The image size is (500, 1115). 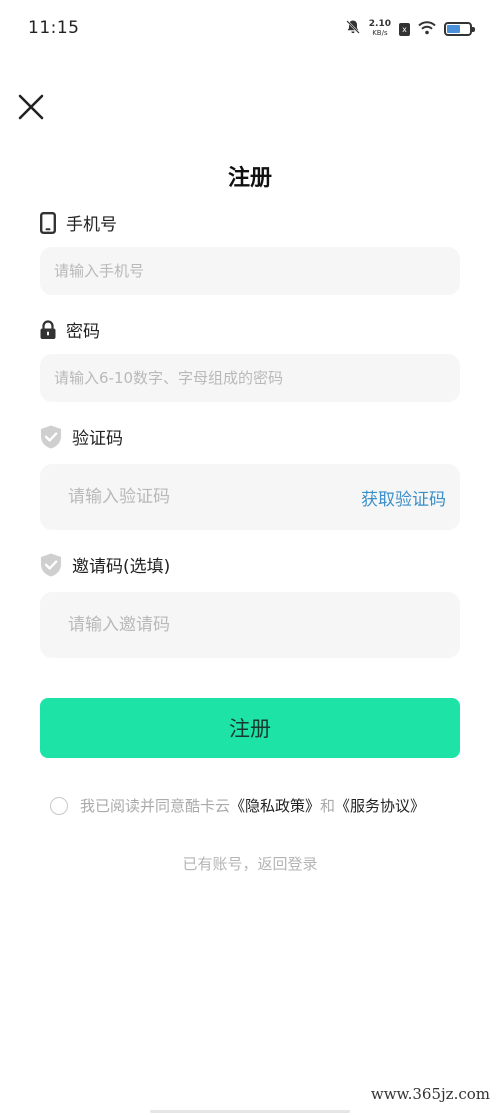 What do you see at coordinates (54, 28) in the screenshot?
I see `status-time: 11:15` at bounding box center [54, 28].